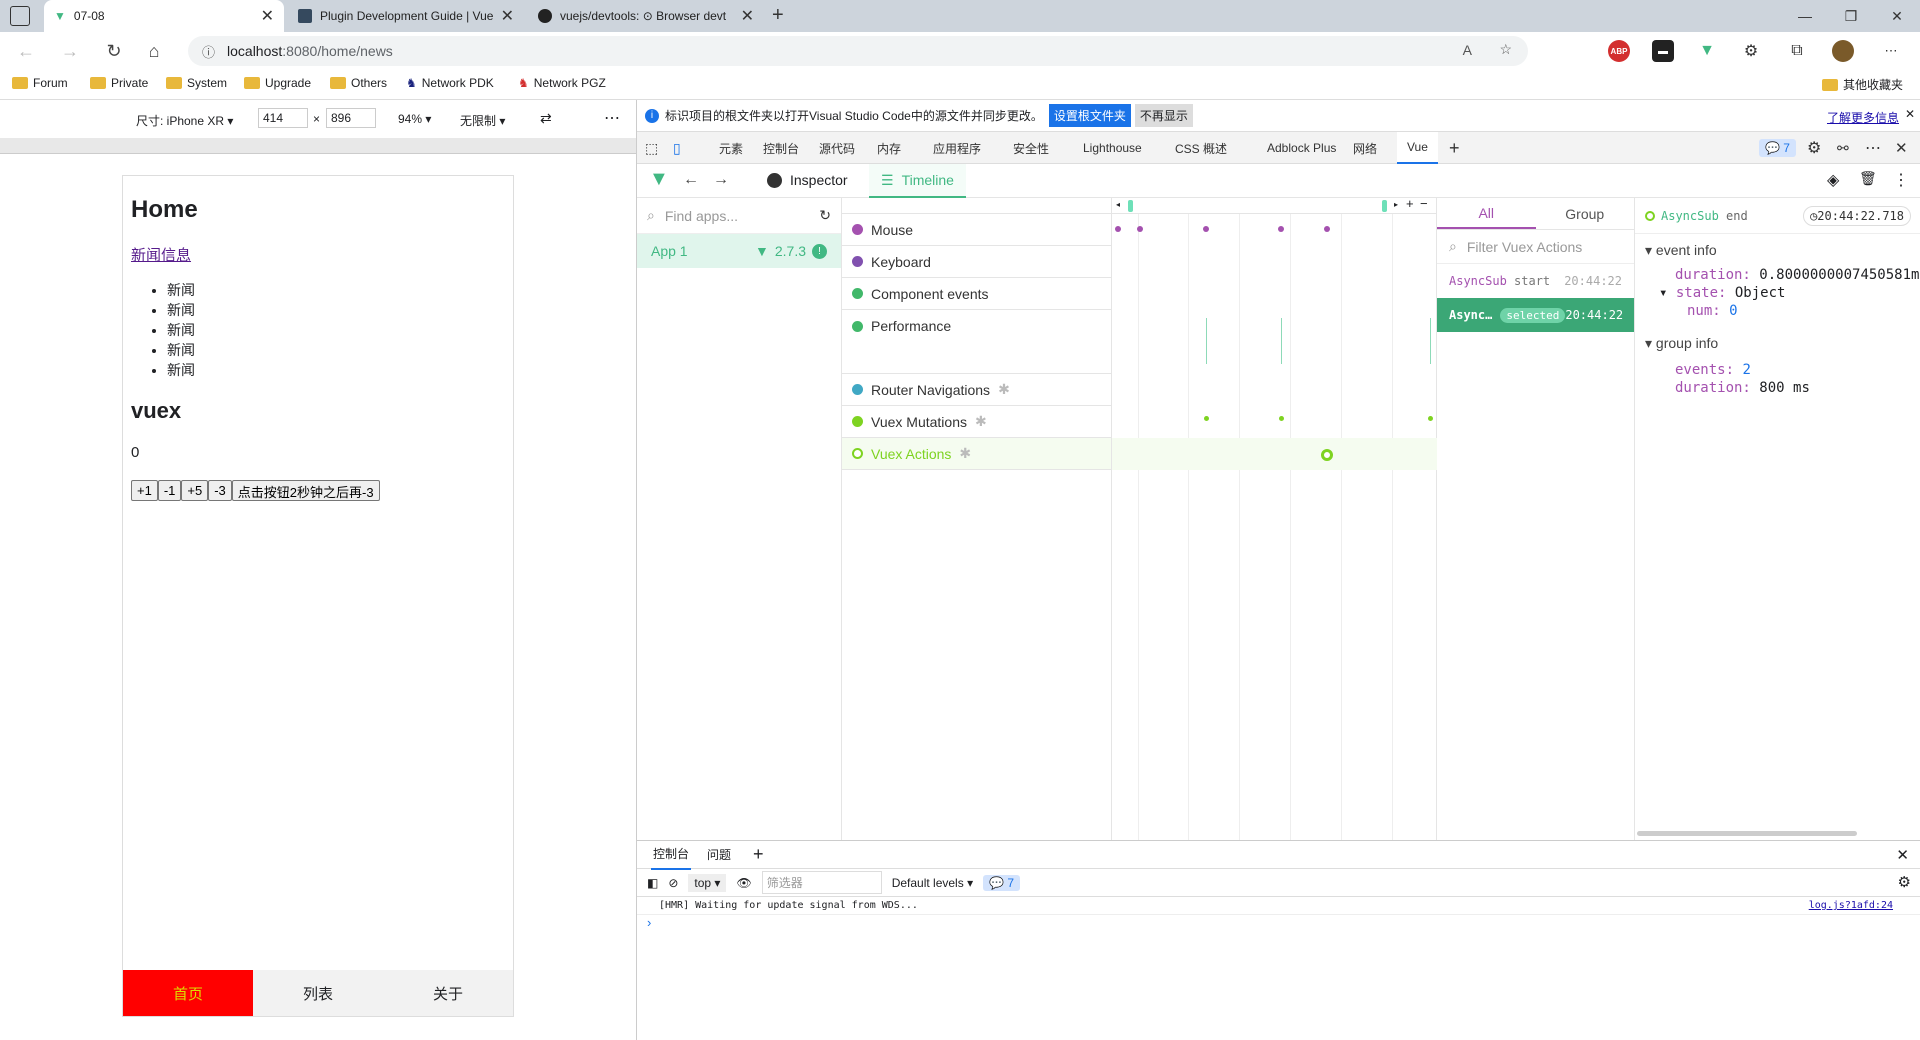 Image resolution: width=1920 pixels, height=1040 pixels. Describe the element at coordinates (976, 294) in the screenshot. I see `layer-component-events: Component events` at that location.